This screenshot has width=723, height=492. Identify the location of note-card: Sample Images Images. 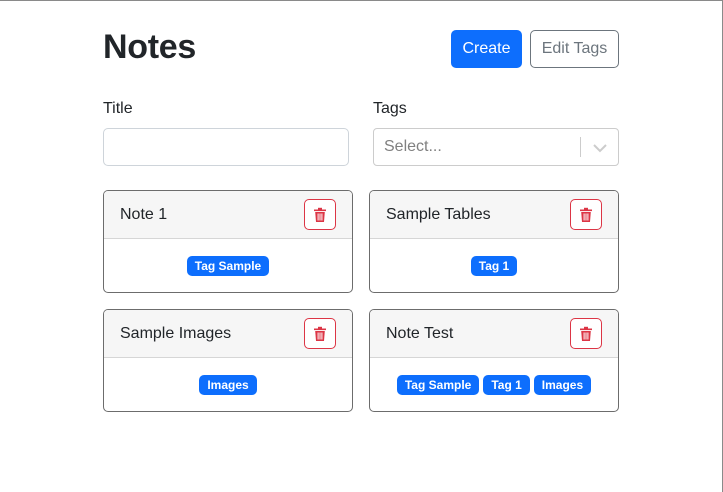
(228, 360).